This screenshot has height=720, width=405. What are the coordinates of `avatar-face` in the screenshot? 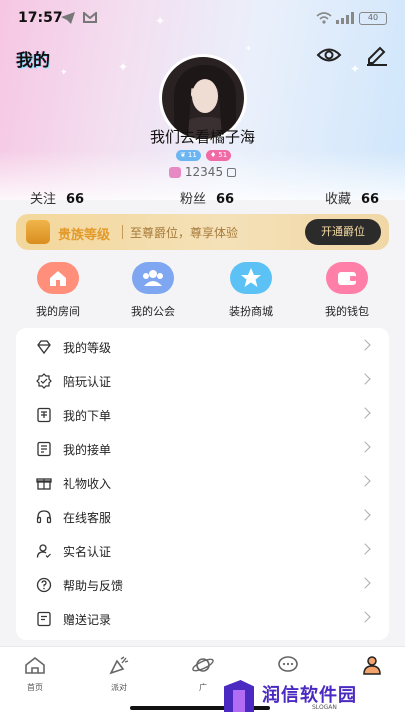 It's located at (205, 96).